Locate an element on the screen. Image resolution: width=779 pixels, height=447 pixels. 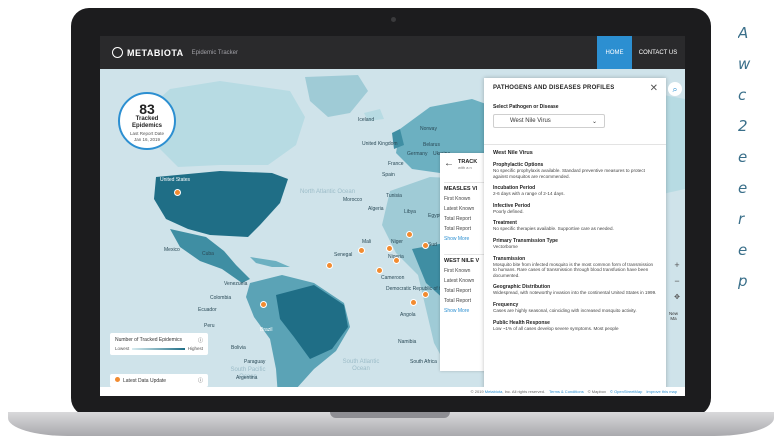
side-text-line: A is located at coordinates (743, 33).